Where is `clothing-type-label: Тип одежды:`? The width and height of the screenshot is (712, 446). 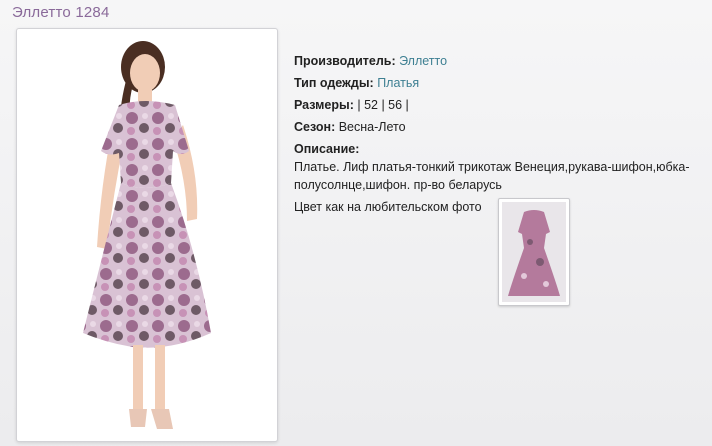 clothing-type-label: Тип одежды: is located at coordinates (334, 83).